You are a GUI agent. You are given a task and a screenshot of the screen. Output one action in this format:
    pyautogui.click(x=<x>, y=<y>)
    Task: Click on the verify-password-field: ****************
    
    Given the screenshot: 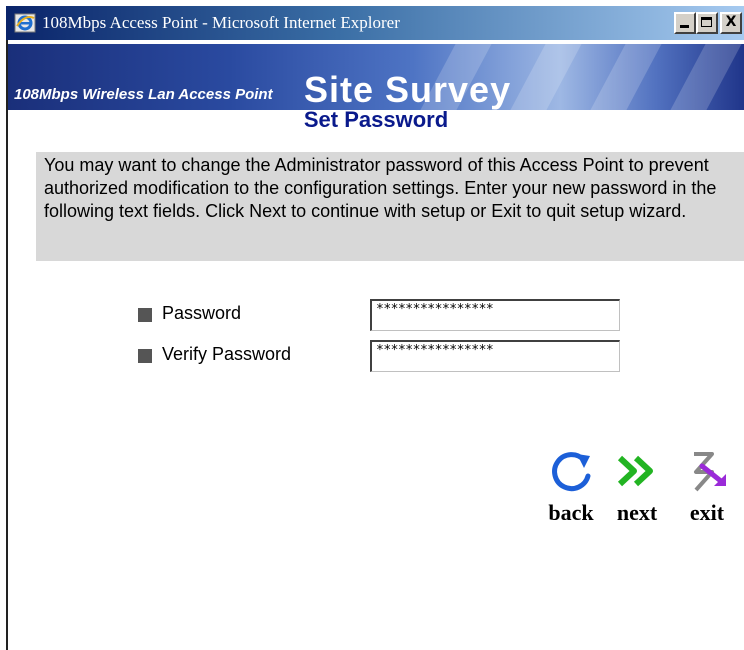 What is the action you would take?
    pyautogui.click(x=495, y=356)
    